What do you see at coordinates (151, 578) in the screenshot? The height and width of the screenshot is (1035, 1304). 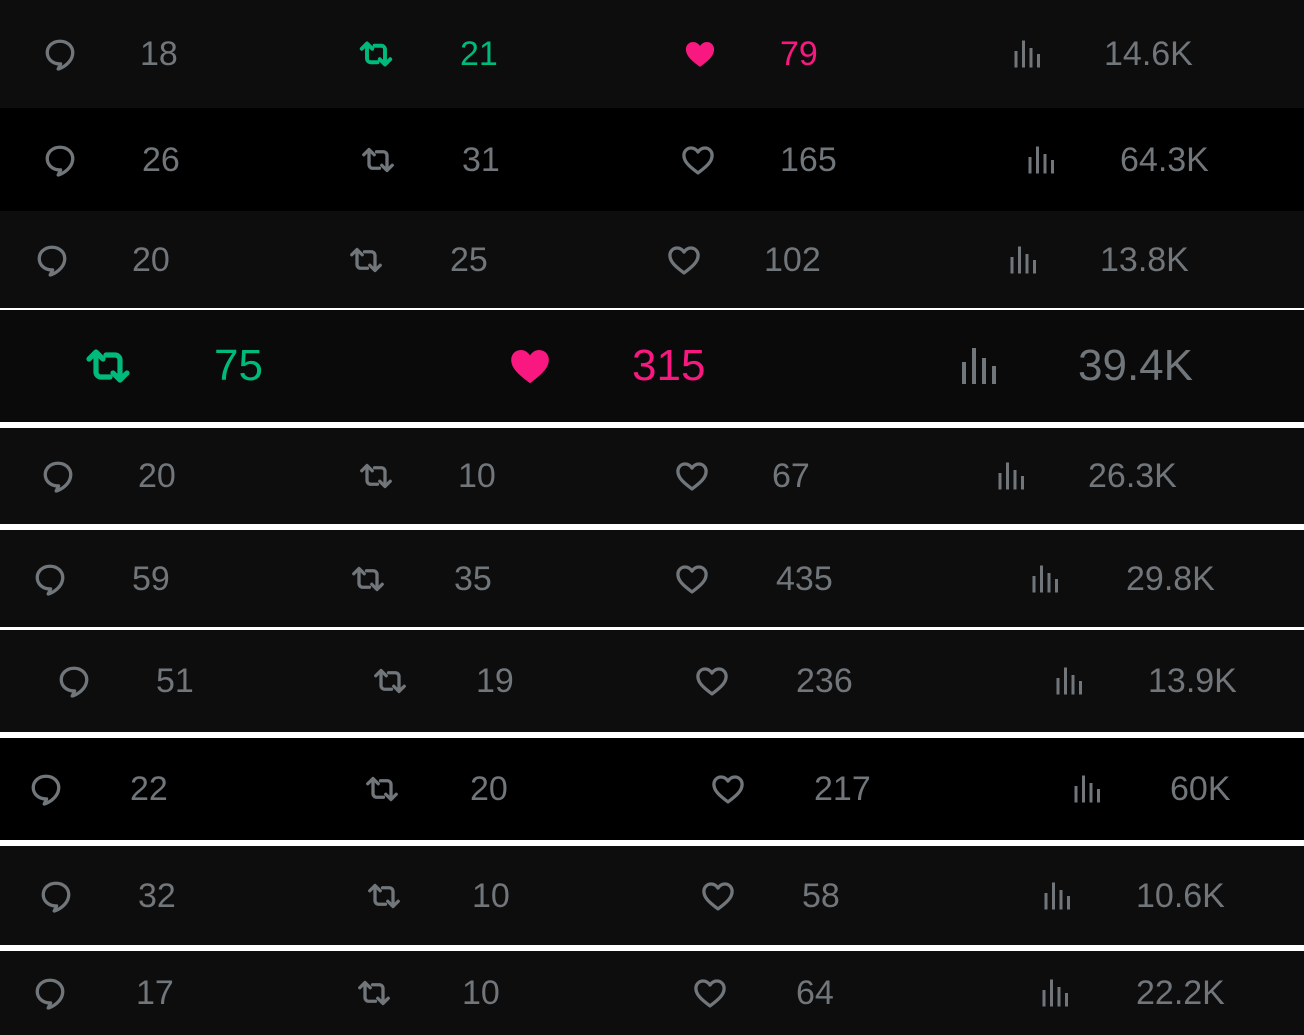 I see `reply-count: 59` at bounding box center [151, 578].